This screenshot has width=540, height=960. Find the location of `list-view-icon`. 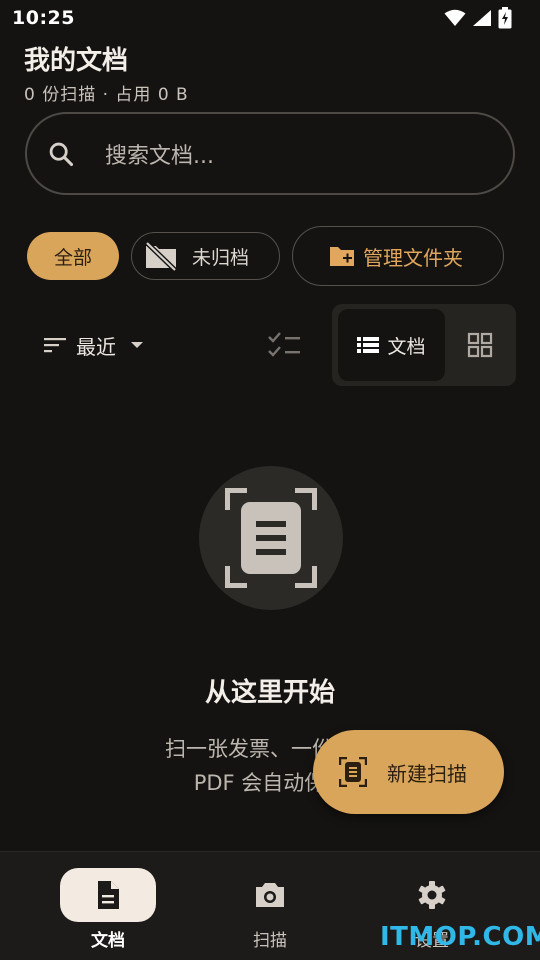

list-view-icon is located at coordinates (368, 345).